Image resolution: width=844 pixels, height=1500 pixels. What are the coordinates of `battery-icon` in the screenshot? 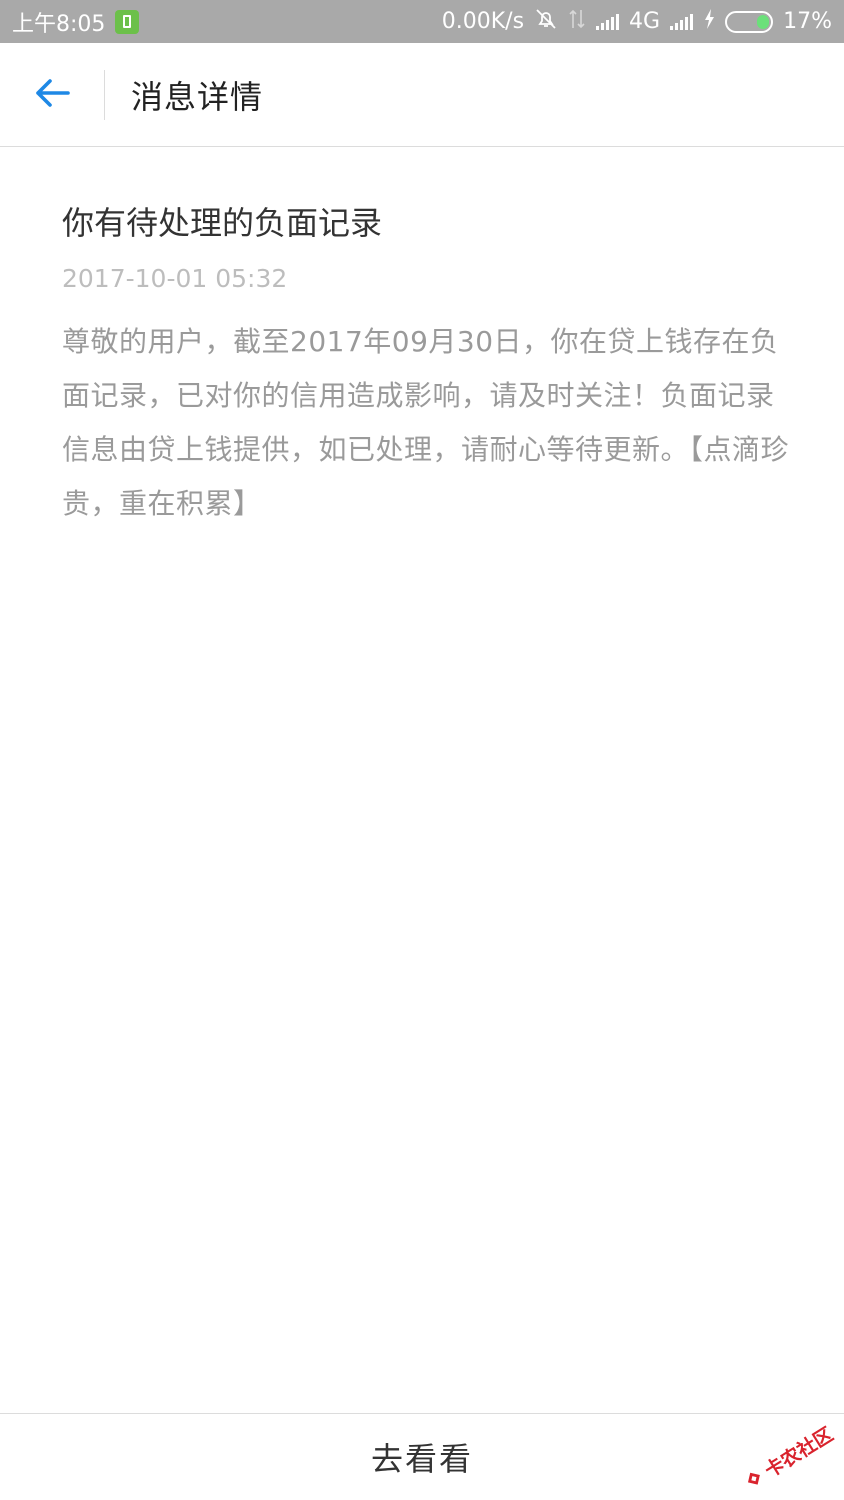 It's located at (749, 21).